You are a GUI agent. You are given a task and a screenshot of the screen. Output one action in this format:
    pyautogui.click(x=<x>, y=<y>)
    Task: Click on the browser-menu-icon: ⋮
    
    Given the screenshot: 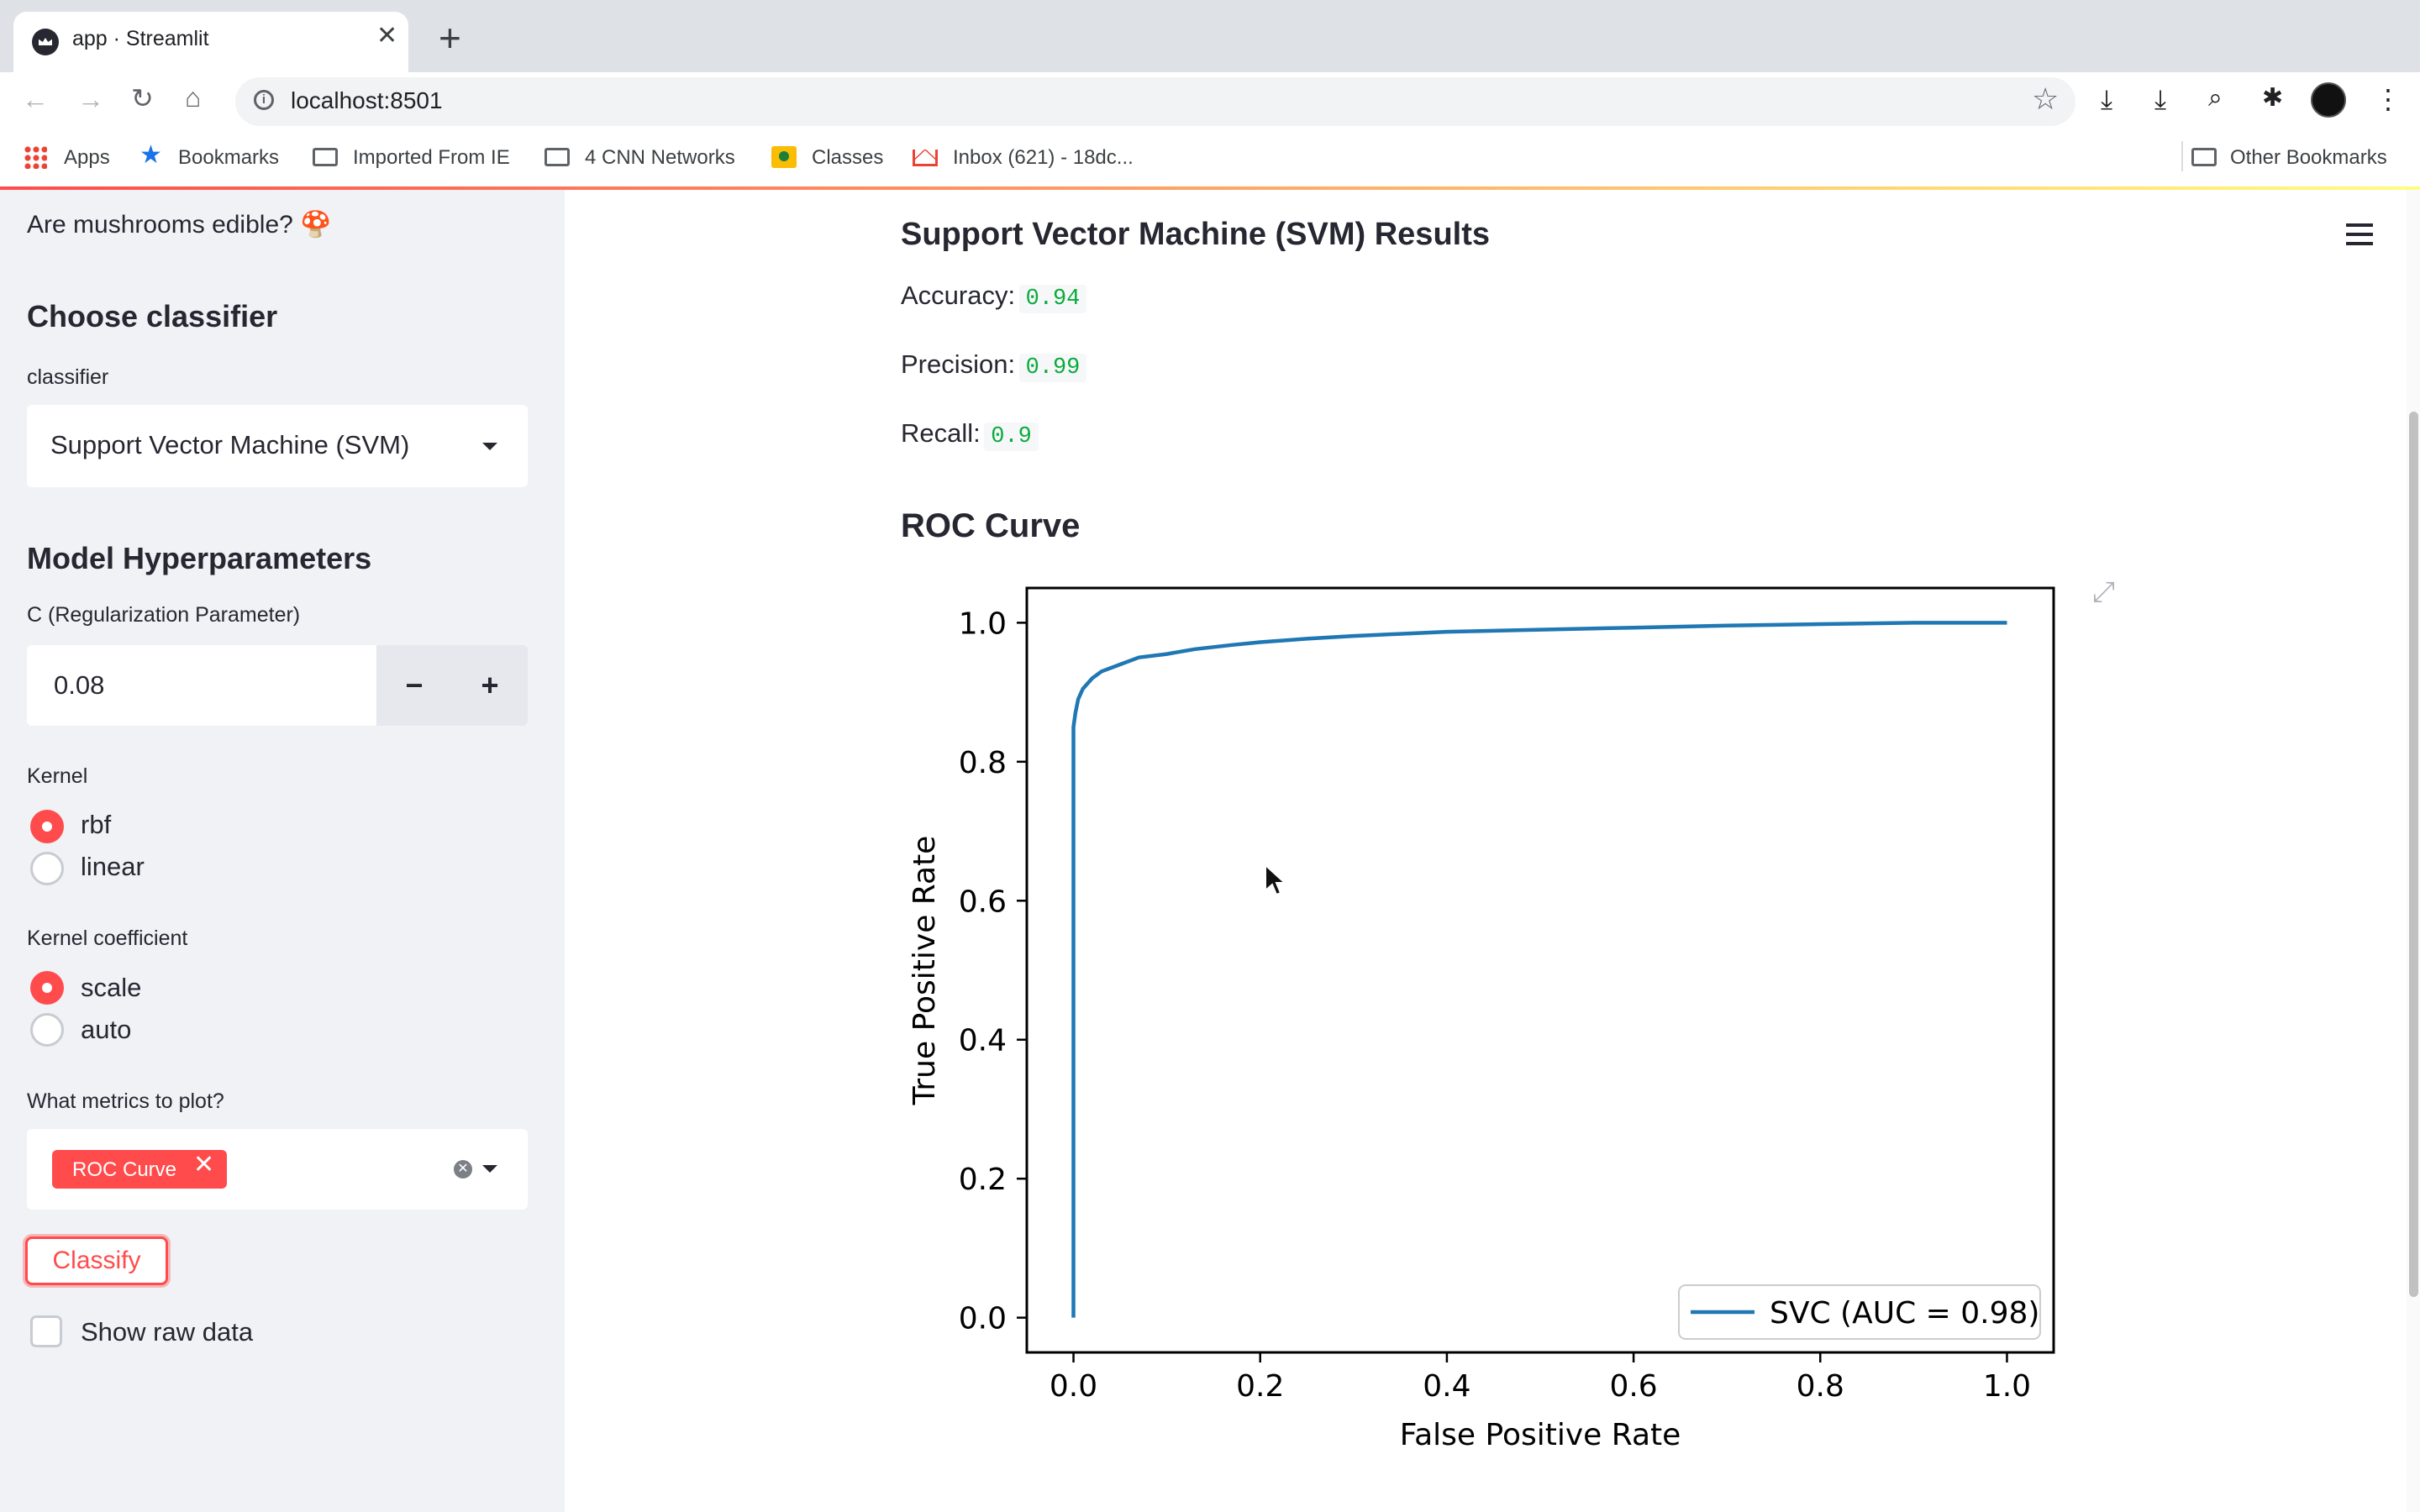 What is the action you would take?
    pyautogui.click(x=2389, y=99)
    